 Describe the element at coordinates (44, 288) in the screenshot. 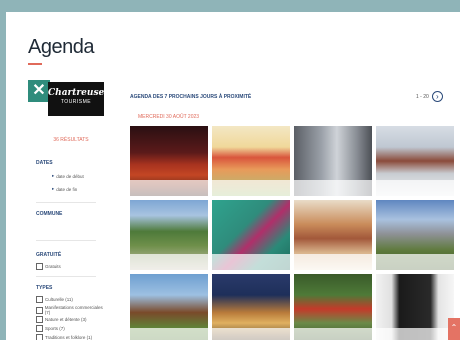

I see `types-title: TYPES` at that location.